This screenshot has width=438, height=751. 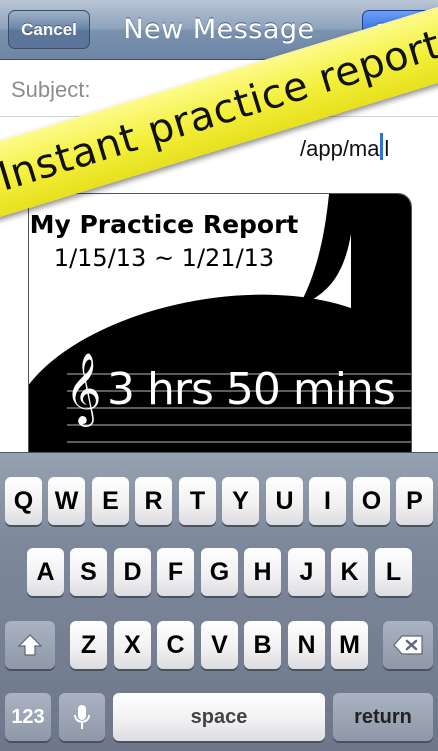 I want to click on delete-key, so click(x=408, y=645).